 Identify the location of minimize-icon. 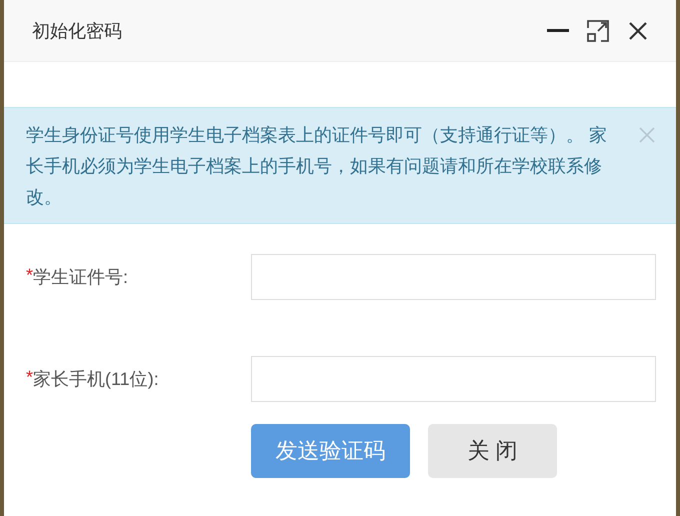
(558, 30).